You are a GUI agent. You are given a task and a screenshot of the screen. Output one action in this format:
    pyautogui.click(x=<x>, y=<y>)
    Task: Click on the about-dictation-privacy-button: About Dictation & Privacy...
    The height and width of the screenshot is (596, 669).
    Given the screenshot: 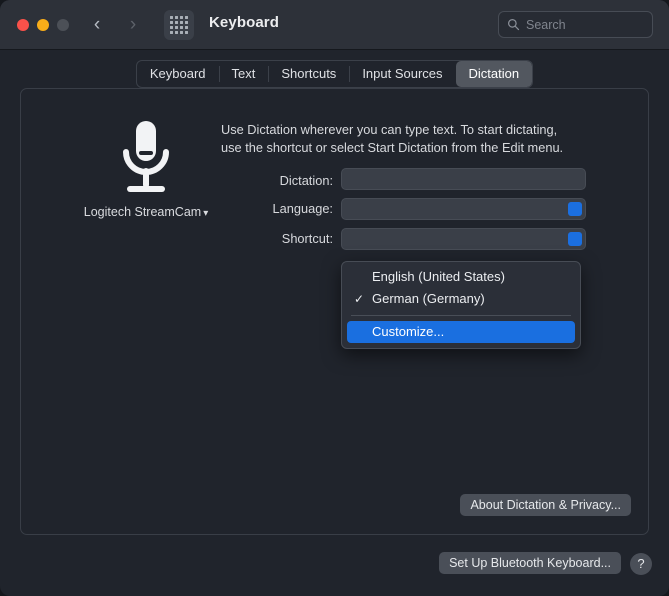 What is the action you would take?
    pyautogui.click(x=545, y=505)
    